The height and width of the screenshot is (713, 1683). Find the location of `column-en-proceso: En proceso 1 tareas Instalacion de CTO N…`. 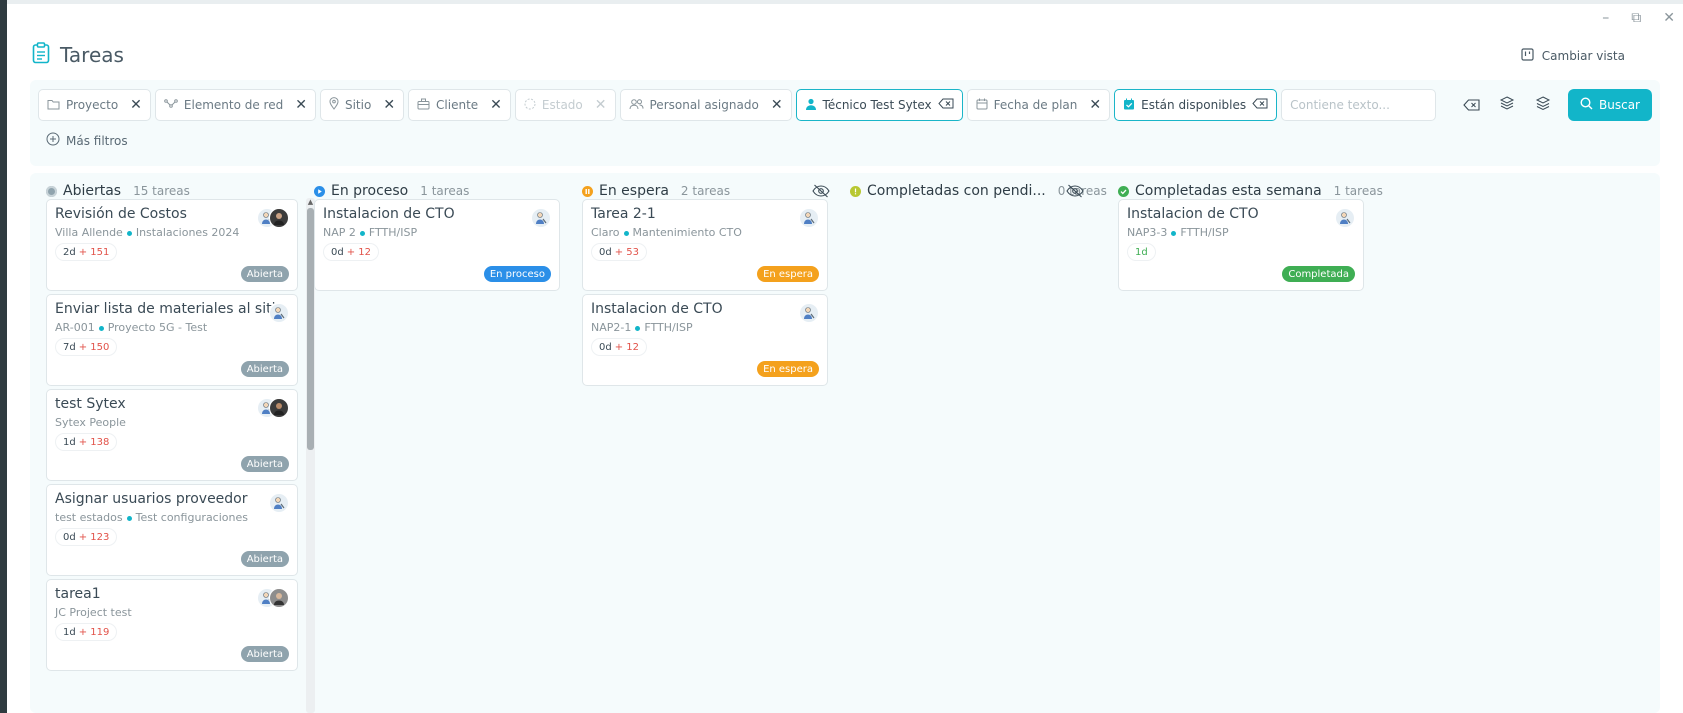

column-en-proceso: En proceso 1 tareas Instalacion de CTO N… is located at coordinates (430, 232).